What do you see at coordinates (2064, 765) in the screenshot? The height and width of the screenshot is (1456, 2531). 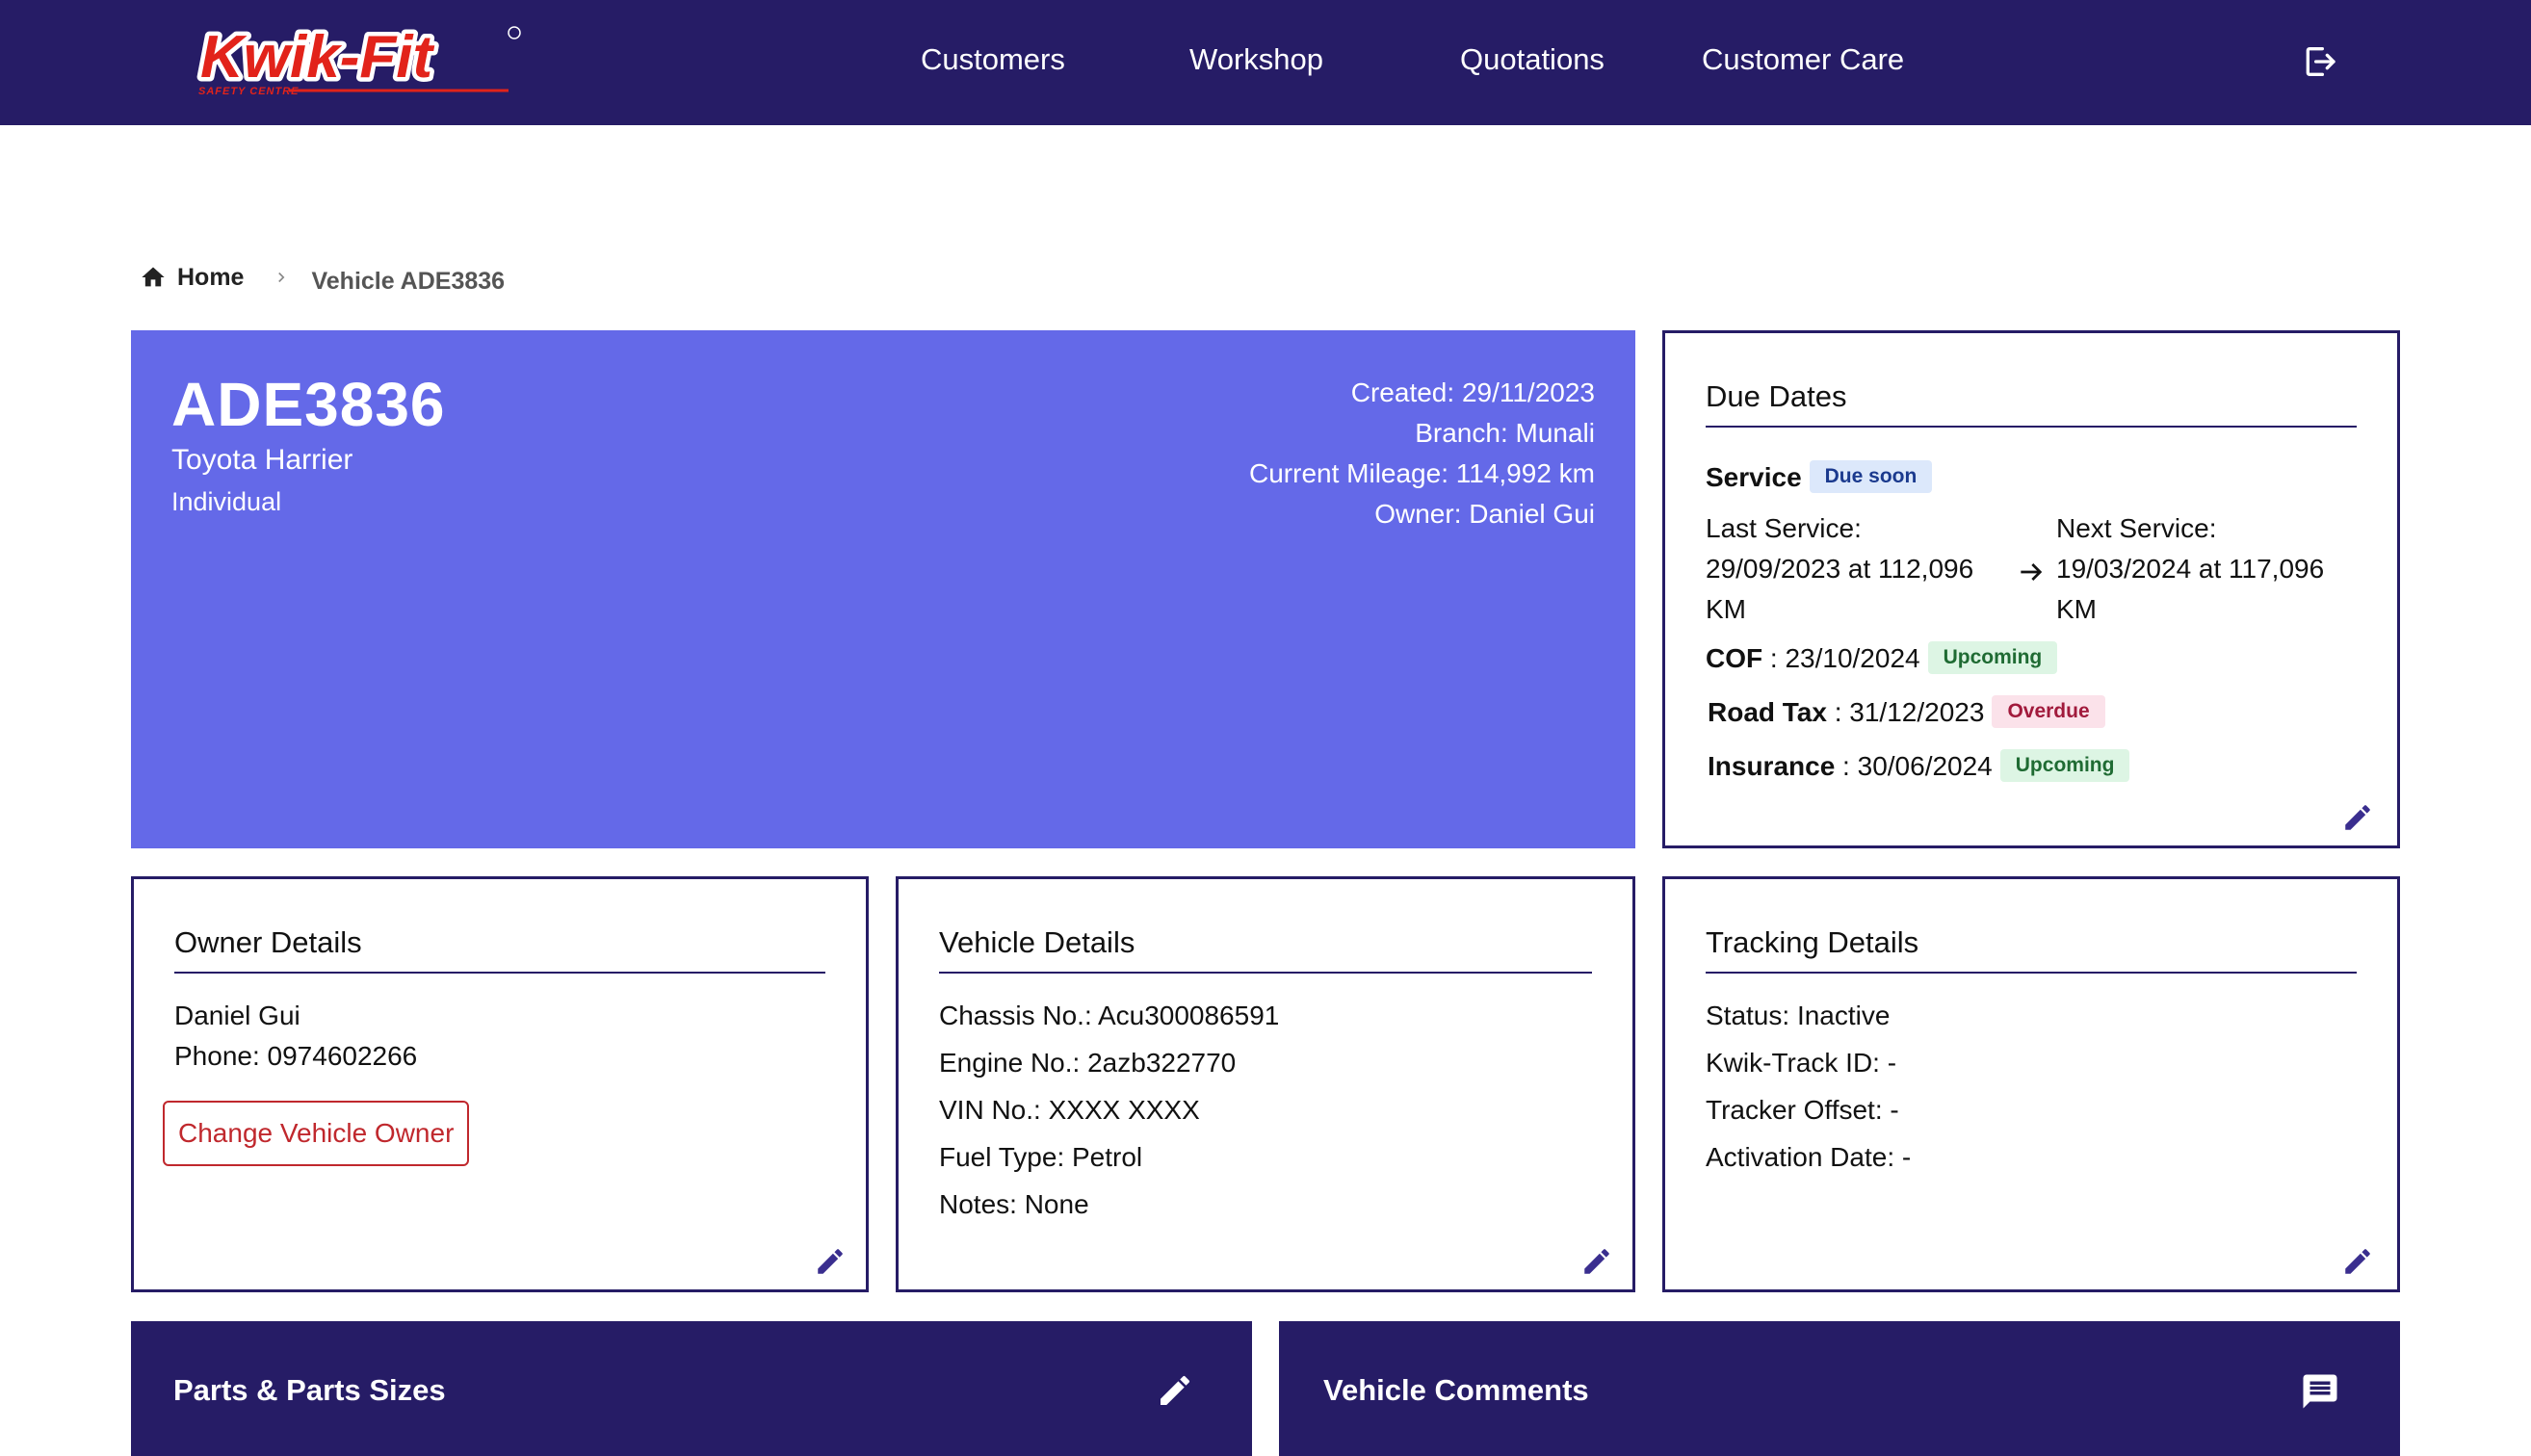 I see `insurance-status-badge: Upcoming` at bounding box center [2064, 765].